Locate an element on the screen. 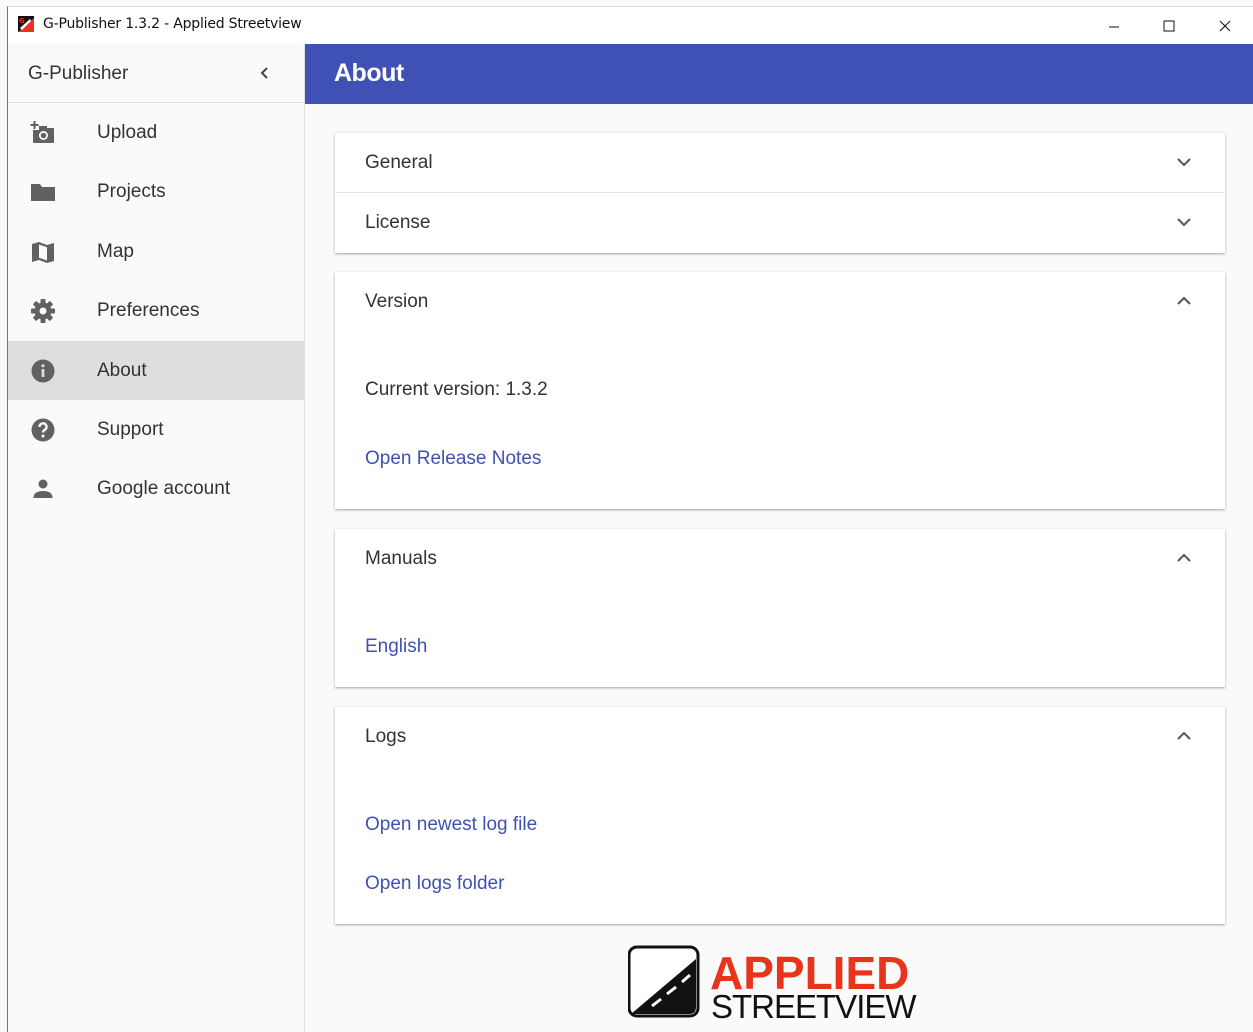 This screenshot has width=1253, height=1032. panel-header-version: Version is located at coordinates (780, 301).